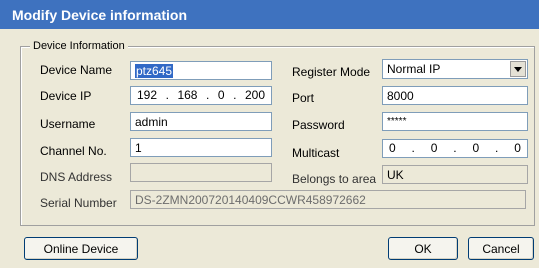  I want to click on cancel-button: Cancel, so click(501, 248).